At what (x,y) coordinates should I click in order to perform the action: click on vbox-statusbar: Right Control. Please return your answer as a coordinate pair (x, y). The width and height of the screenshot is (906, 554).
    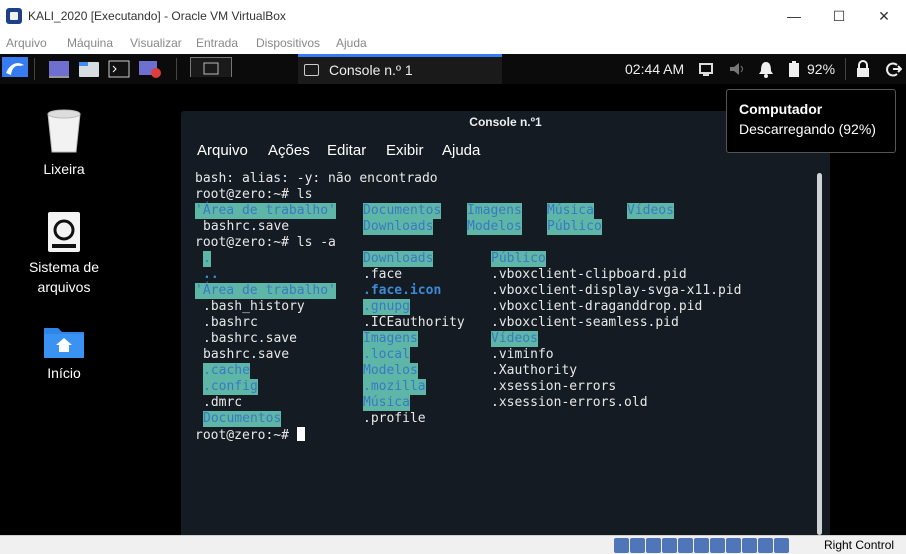
    Looking at the image, I should click on (453, 544).